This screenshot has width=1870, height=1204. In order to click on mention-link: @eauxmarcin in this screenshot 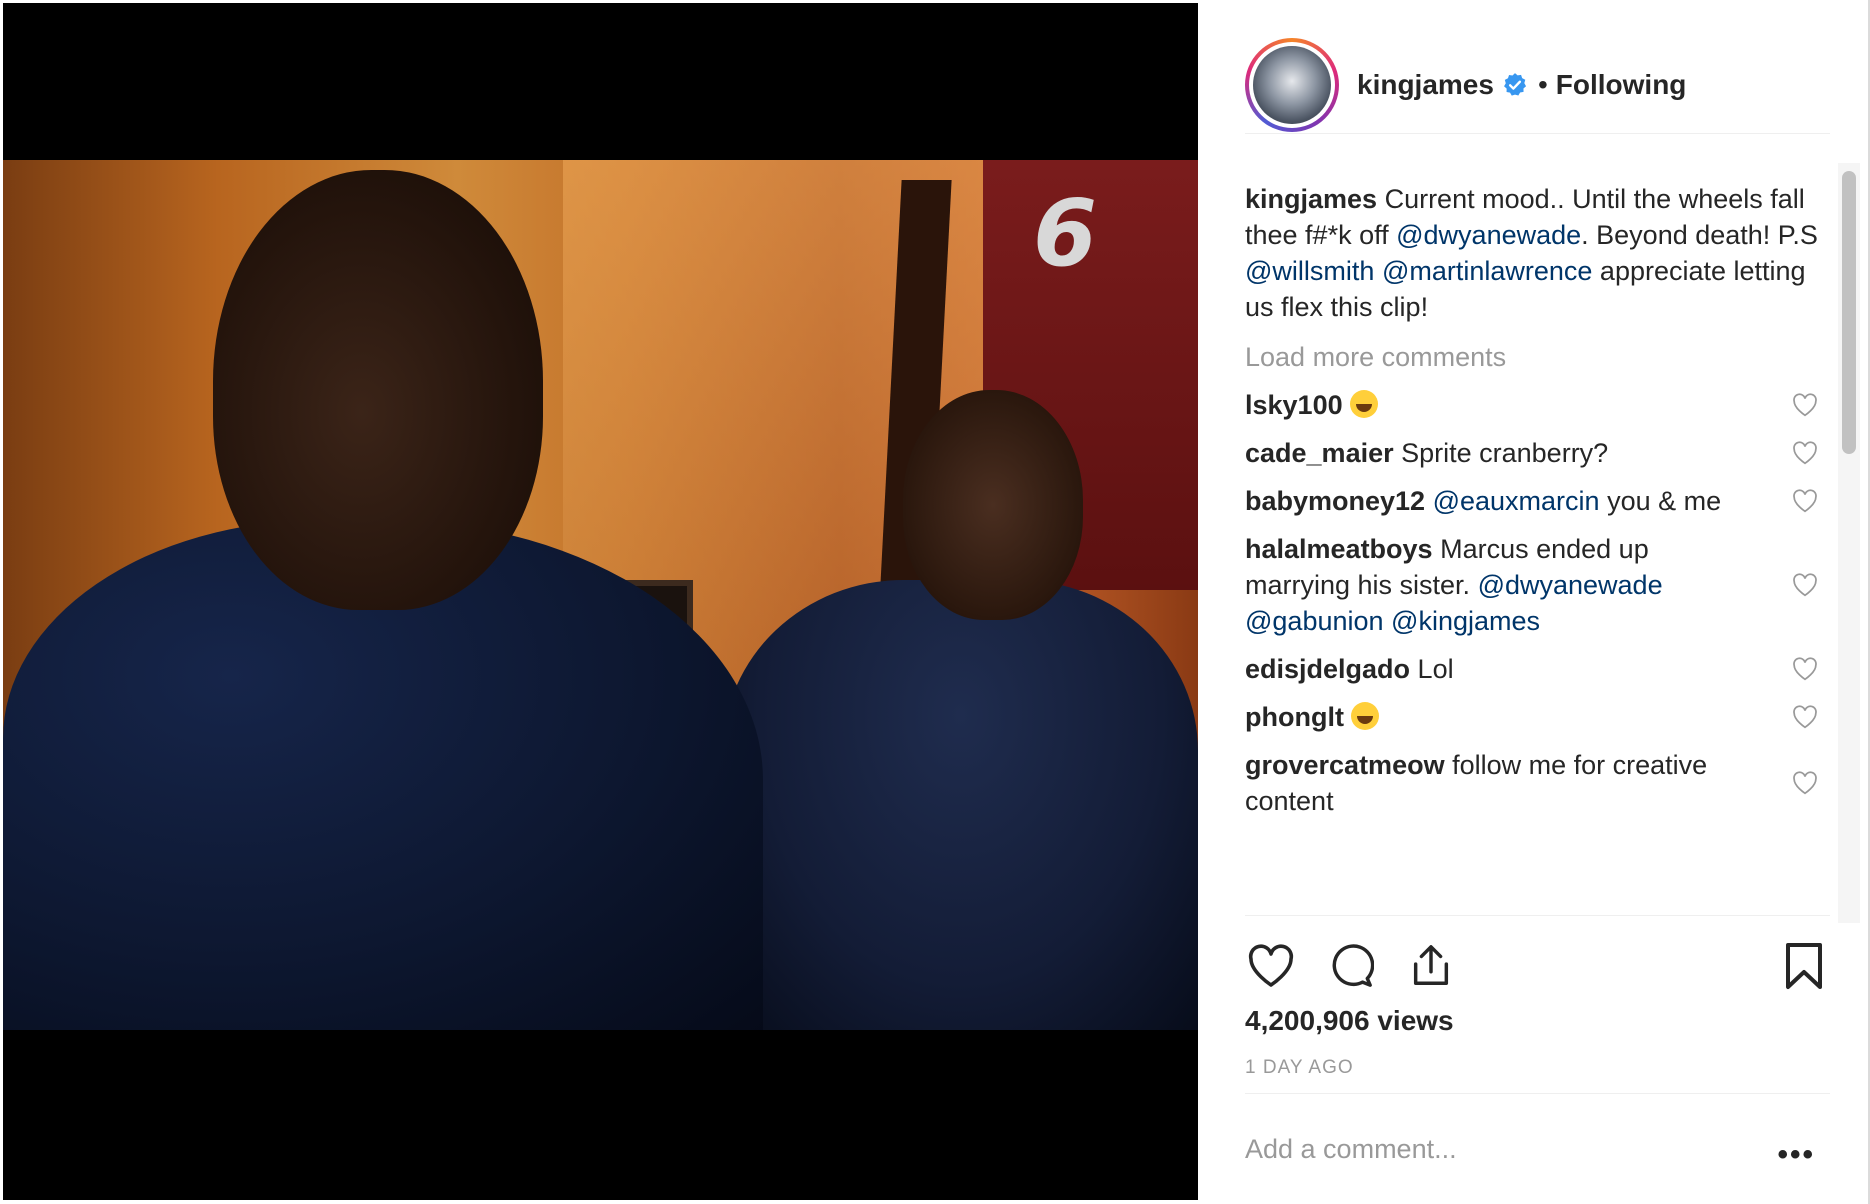, I will do `click(1516, 501)`.